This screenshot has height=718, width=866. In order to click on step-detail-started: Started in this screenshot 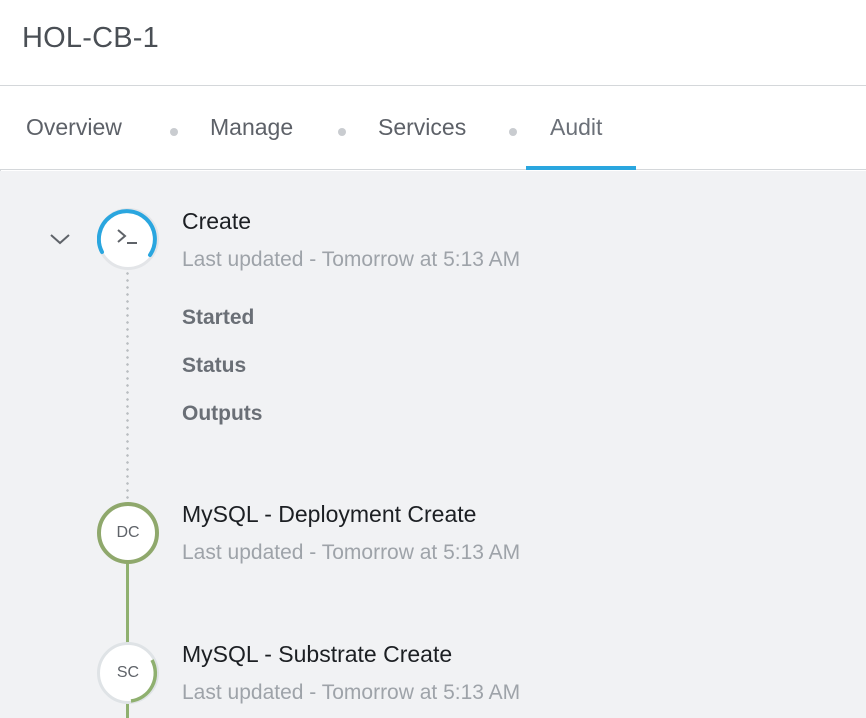, I will do `click(218, 318)`.